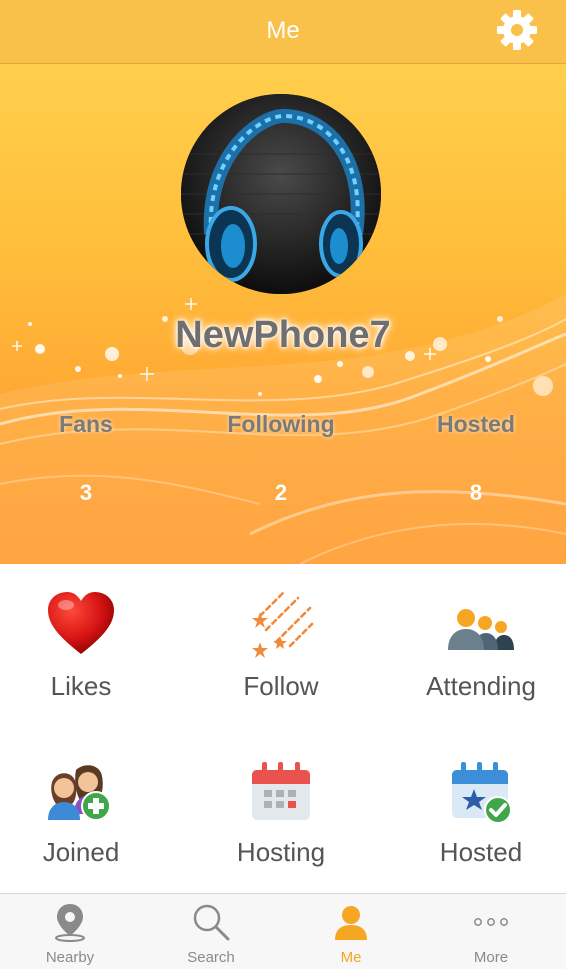  Describe the element at coordinates (81, 623) in the screenshot. I see `heart-icon` at that location.